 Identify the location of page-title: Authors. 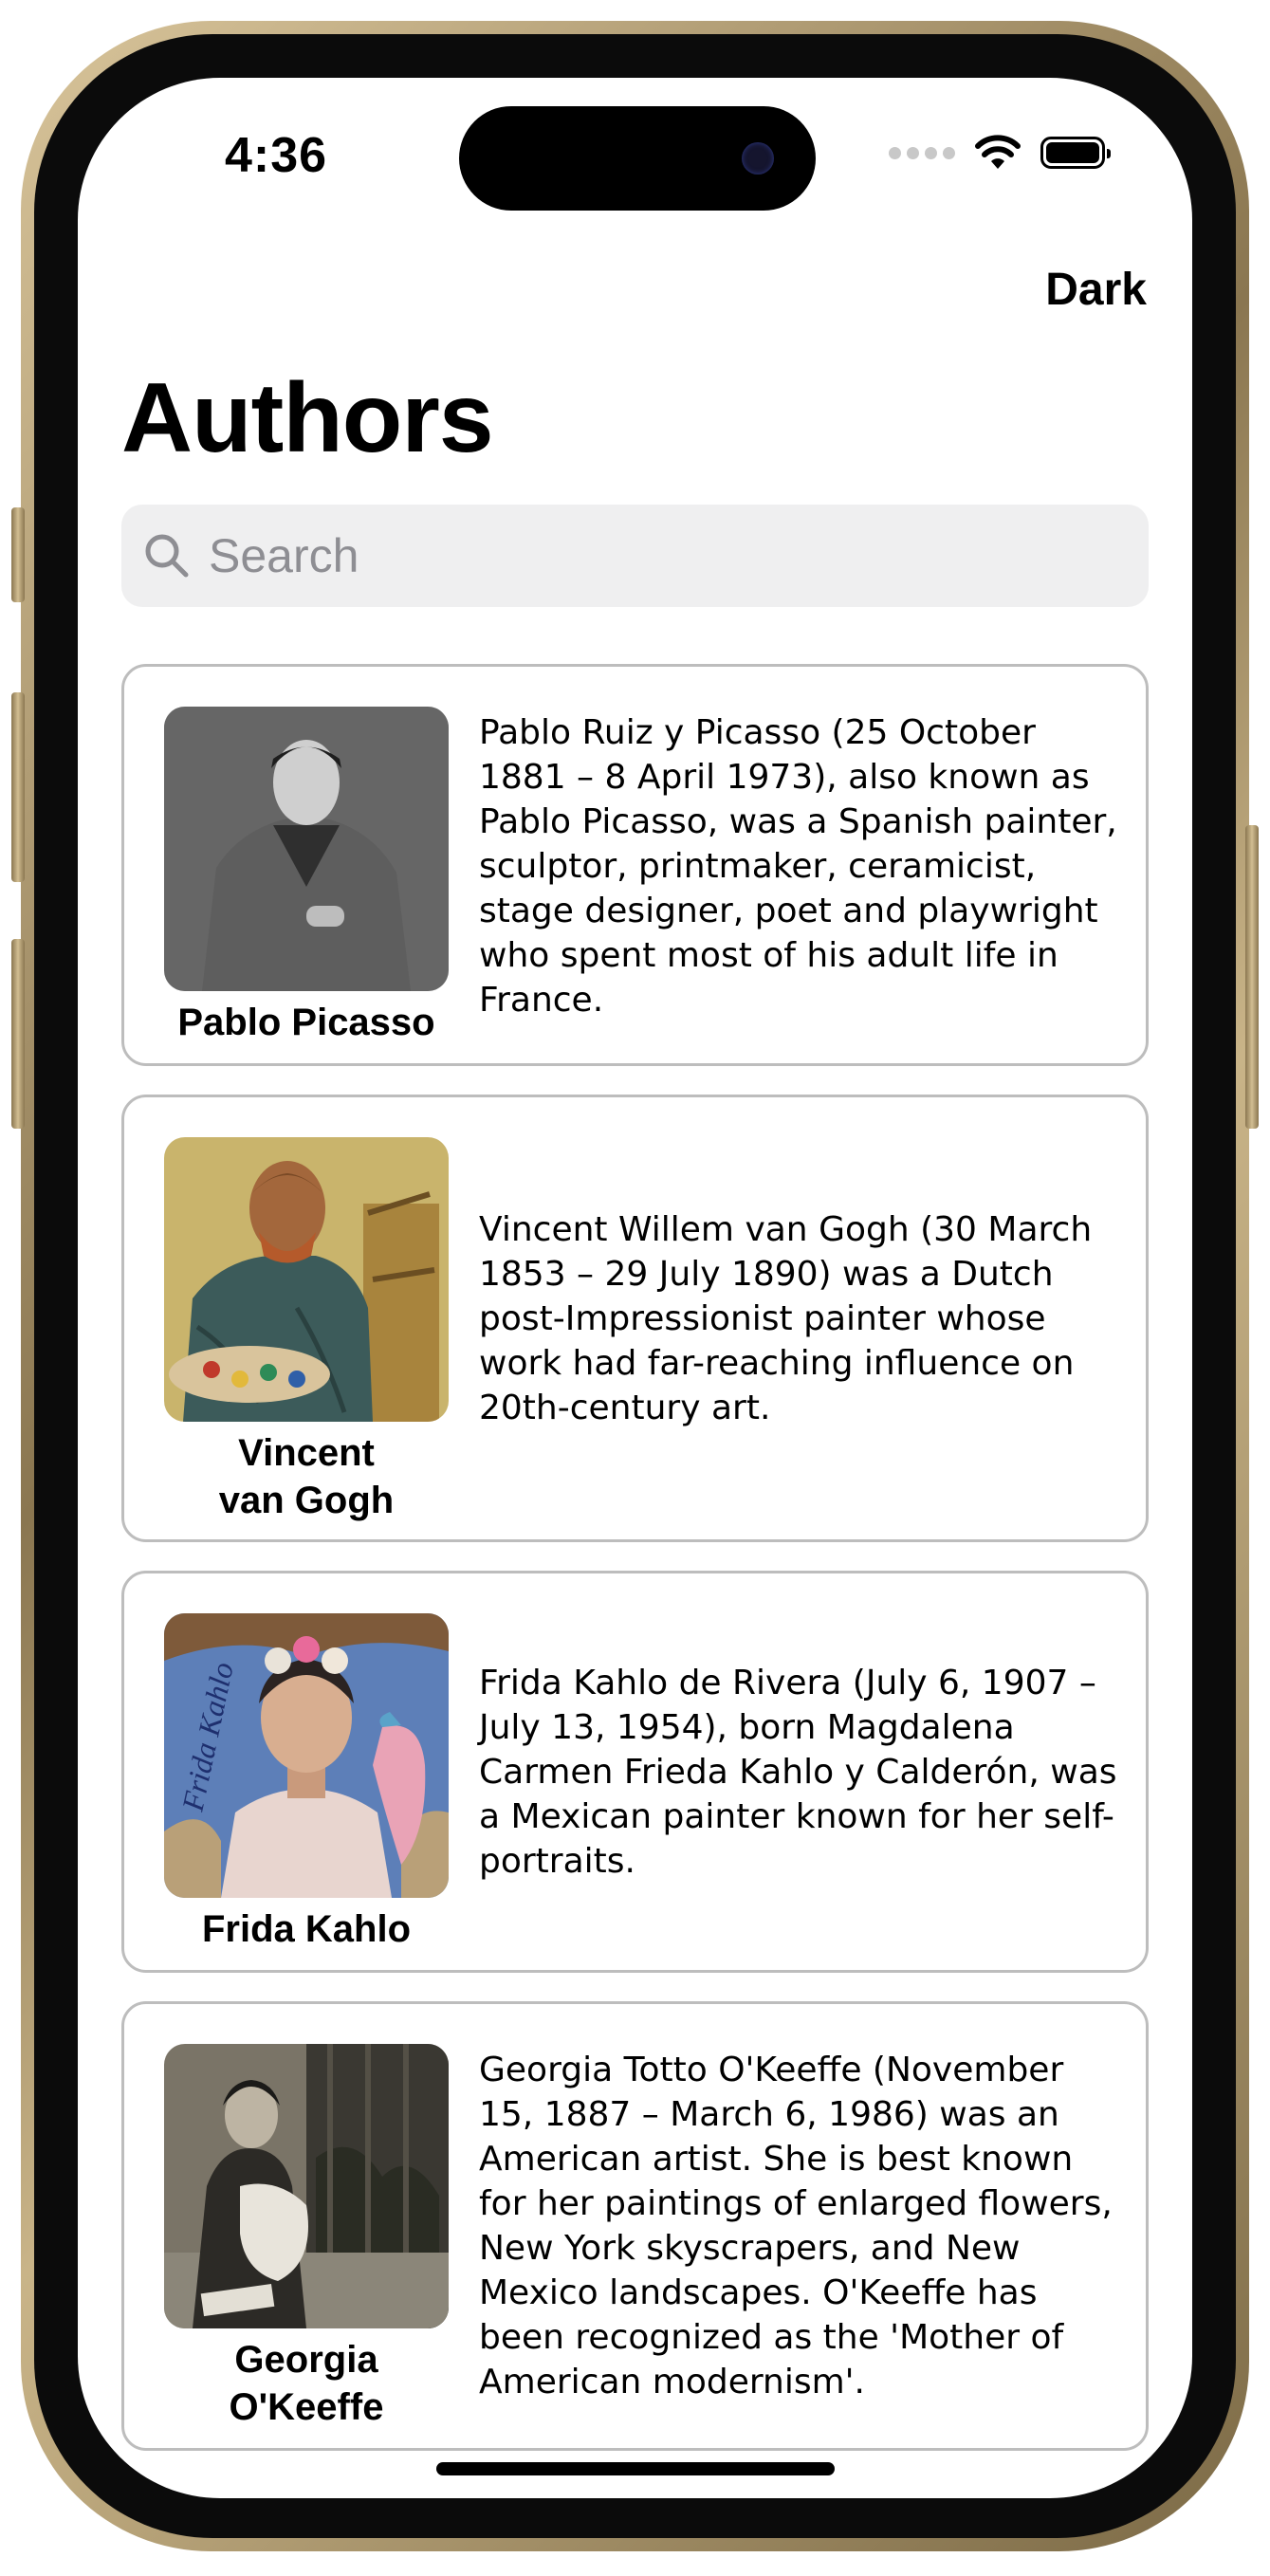
(307, 418).